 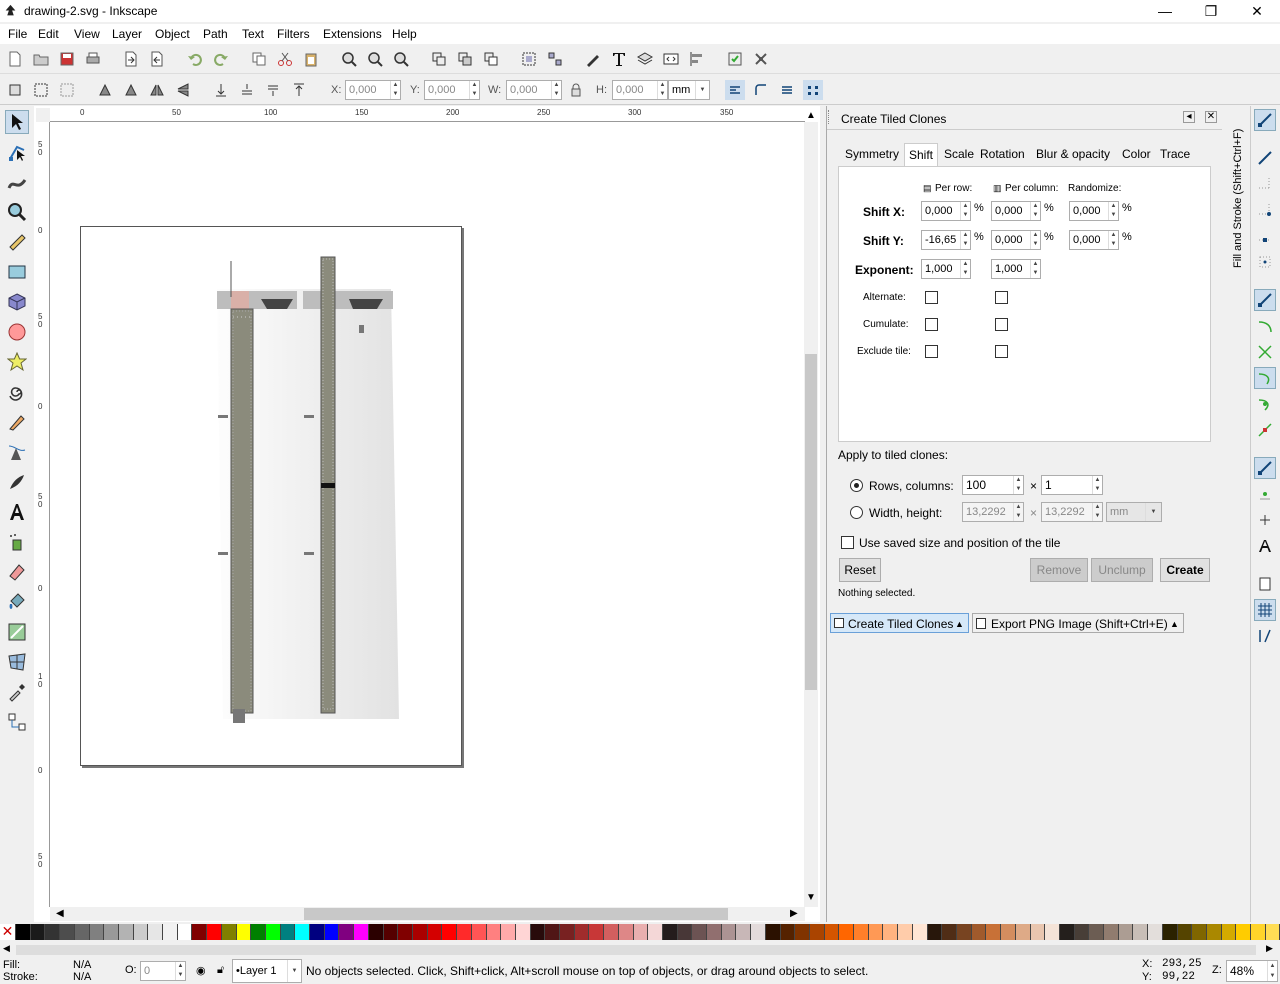 What do you see at coordinates (1072, 485) in the screenshot?
I see `columns-input: 1 ▲ ▼` at bounding box center [1072, 485].